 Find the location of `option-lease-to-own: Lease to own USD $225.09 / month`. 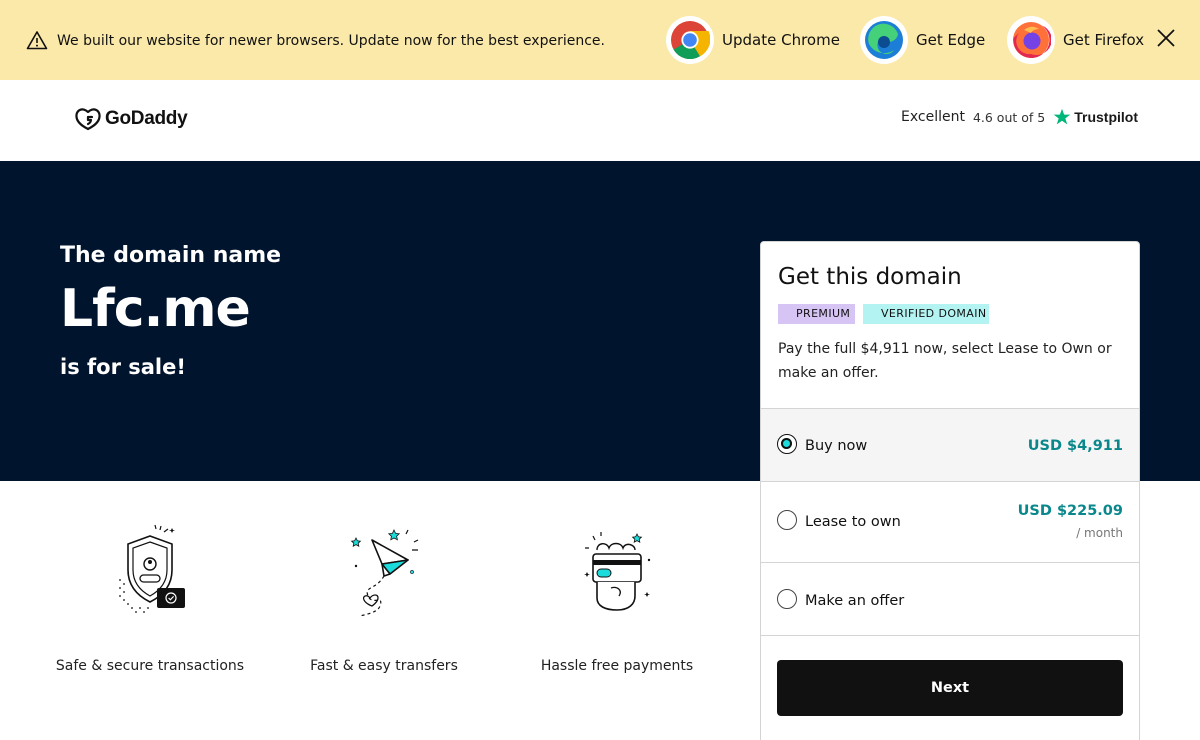

option-lease-to-own: Lease to own USD $225.09 / month is located at coordinates (950, 521).